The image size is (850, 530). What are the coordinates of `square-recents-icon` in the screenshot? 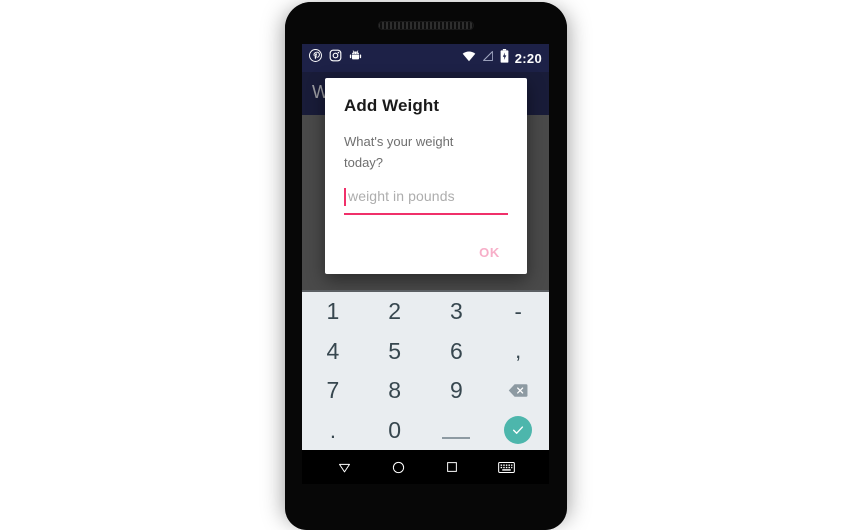 It's located at (452, 467).